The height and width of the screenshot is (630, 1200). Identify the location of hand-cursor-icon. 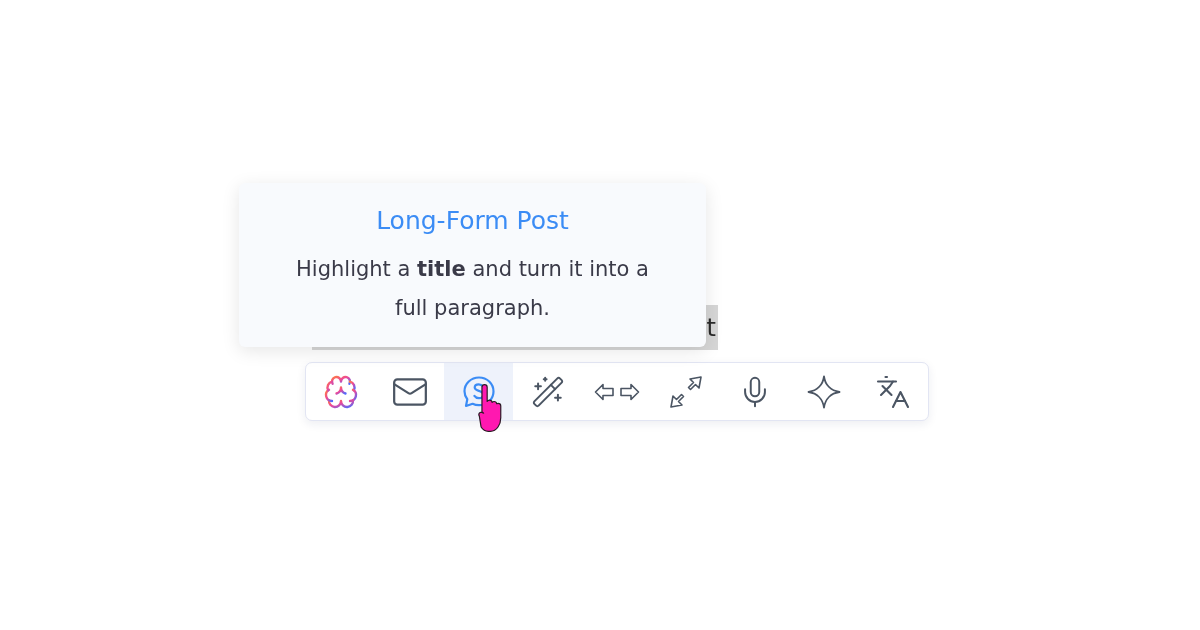
(490, 408).